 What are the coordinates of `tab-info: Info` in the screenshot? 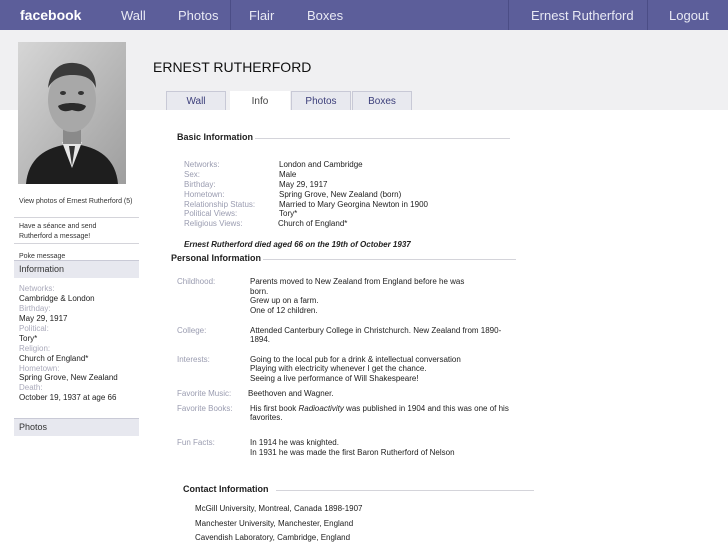 It's located at (260, 100).